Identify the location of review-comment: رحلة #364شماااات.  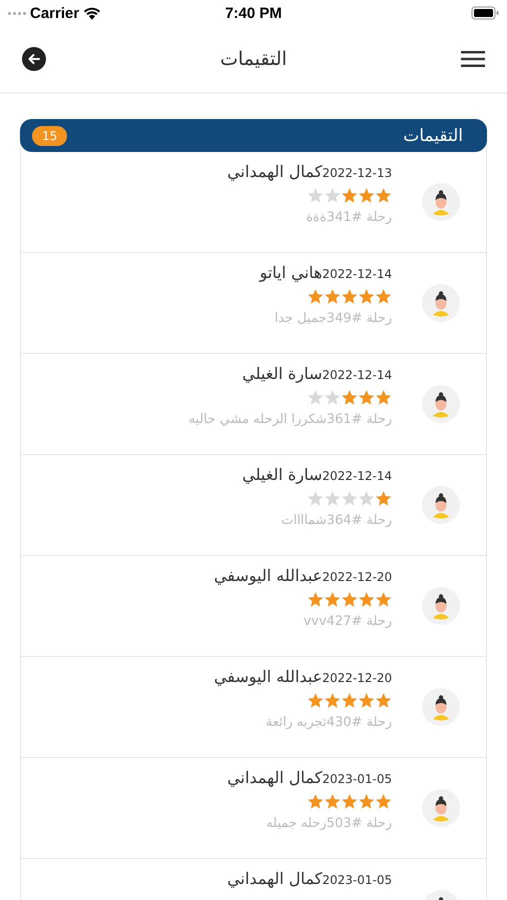
(336, 520).